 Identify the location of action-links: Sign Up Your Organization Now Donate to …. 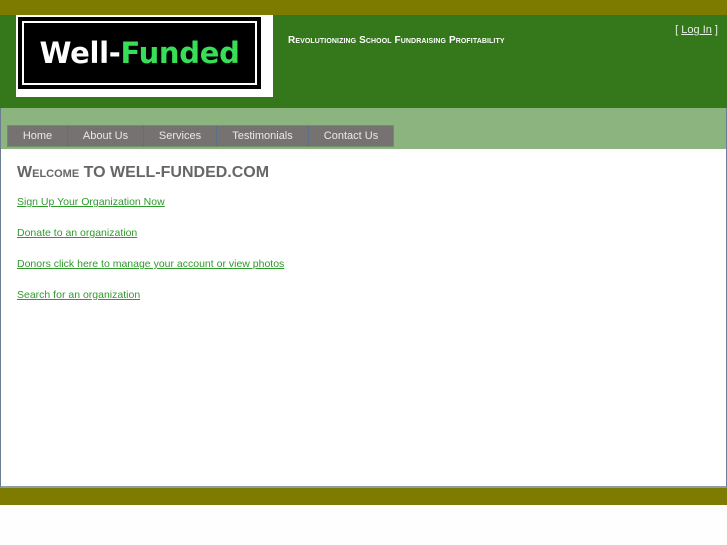
(150, 258).